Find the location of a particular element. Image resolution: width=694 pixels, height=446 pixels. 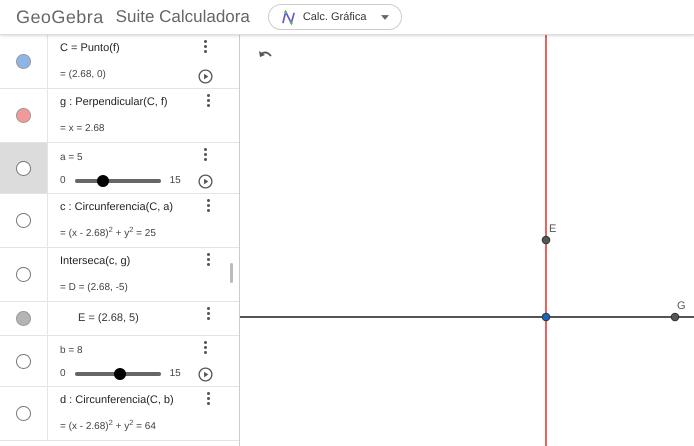

function-graph-icon is located at coordinates (288, 17).